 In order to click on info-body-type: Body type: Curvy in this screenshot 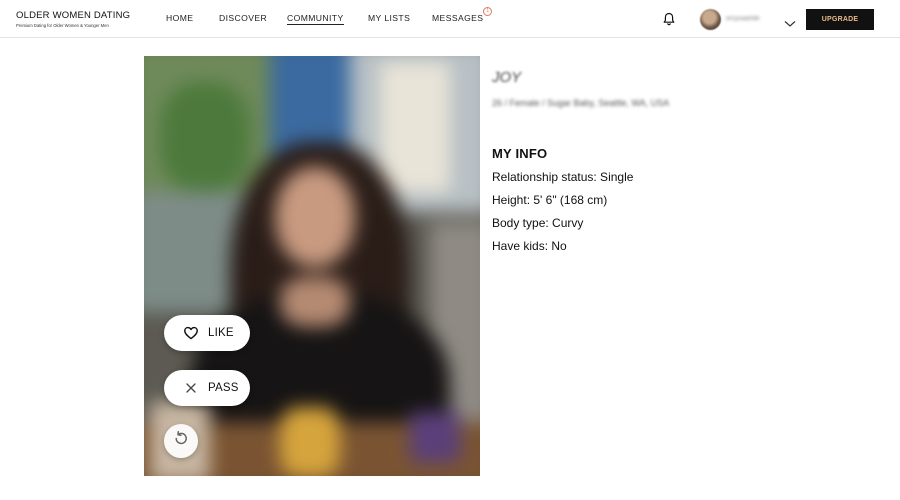, I will do `click(538, 223)`.